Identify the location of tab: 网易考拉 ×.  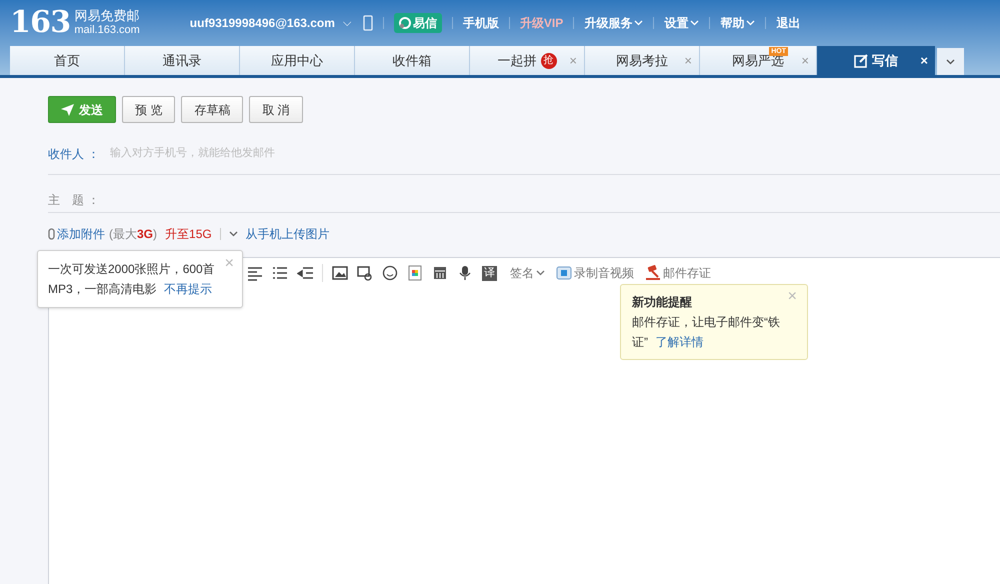
(642, 60).